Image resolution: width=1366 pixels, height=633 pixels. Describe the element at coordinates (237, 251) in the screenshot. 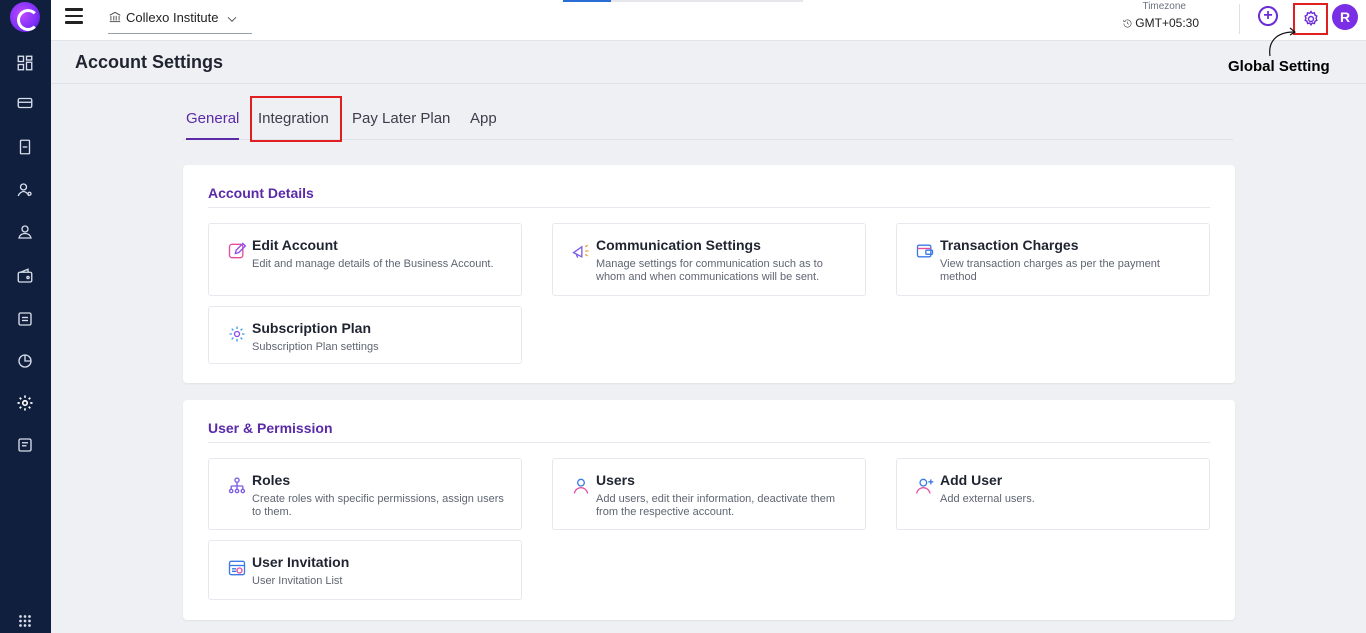

I see `edit-icon` at that location.